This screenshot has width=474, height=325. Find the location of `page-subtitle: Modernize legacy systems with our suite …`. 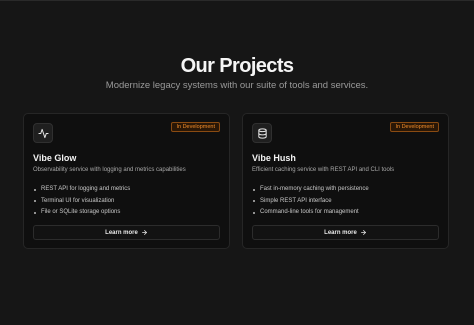

page-subtitle: Modernize legacy systems with our suite … is located at coordinates (237, 85).